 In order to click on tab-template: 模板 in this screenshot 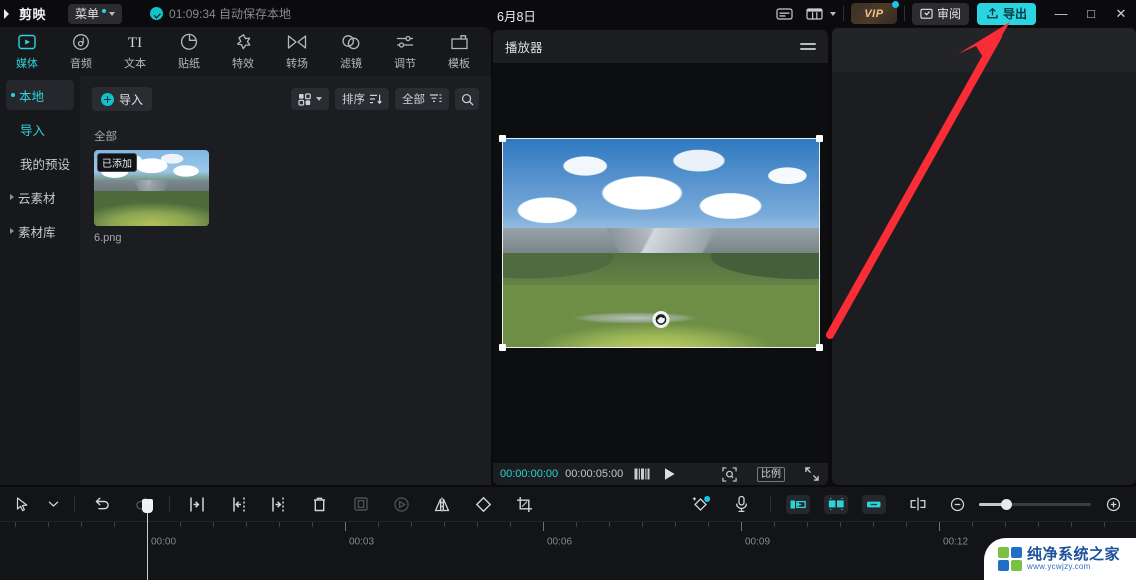, I will do `click(459, 51)`.